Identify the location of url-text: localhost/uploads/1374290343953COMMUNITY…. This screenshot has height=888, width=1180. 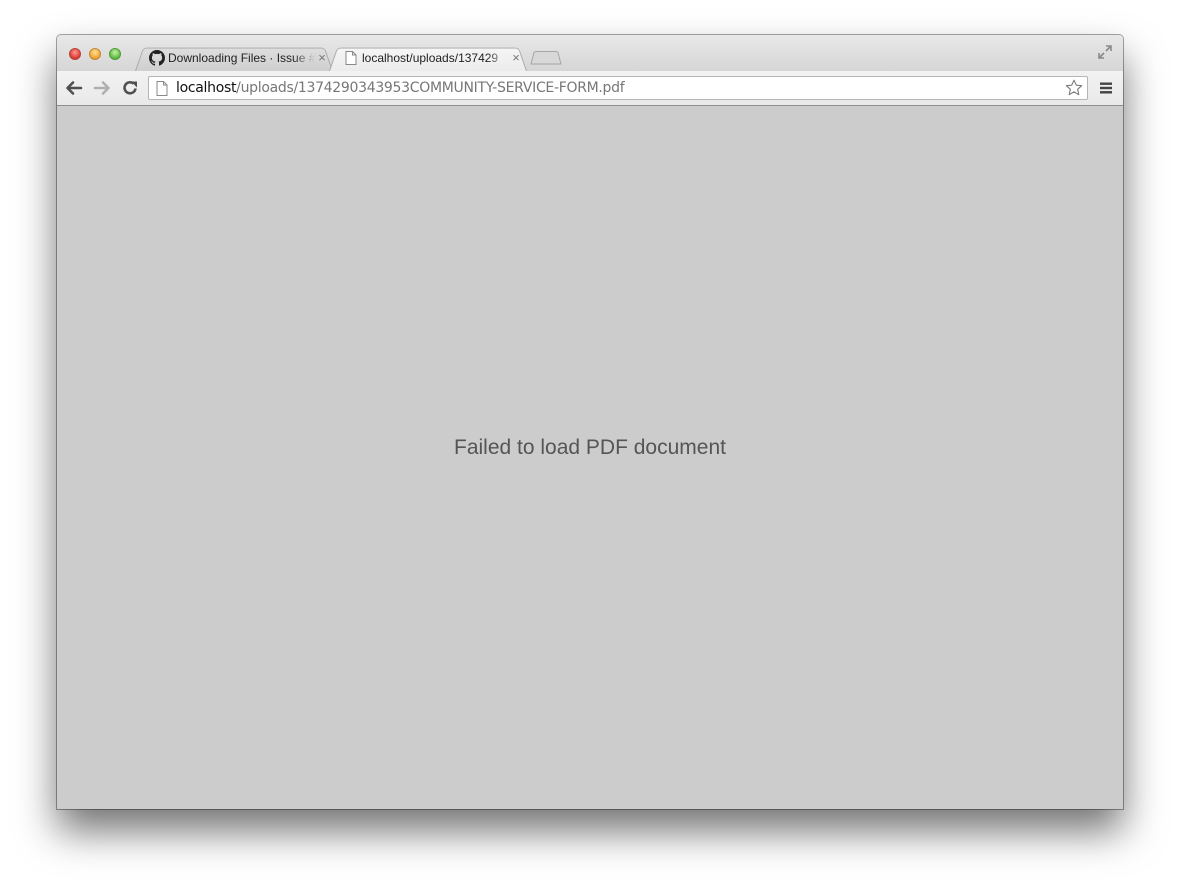
(400, 88).